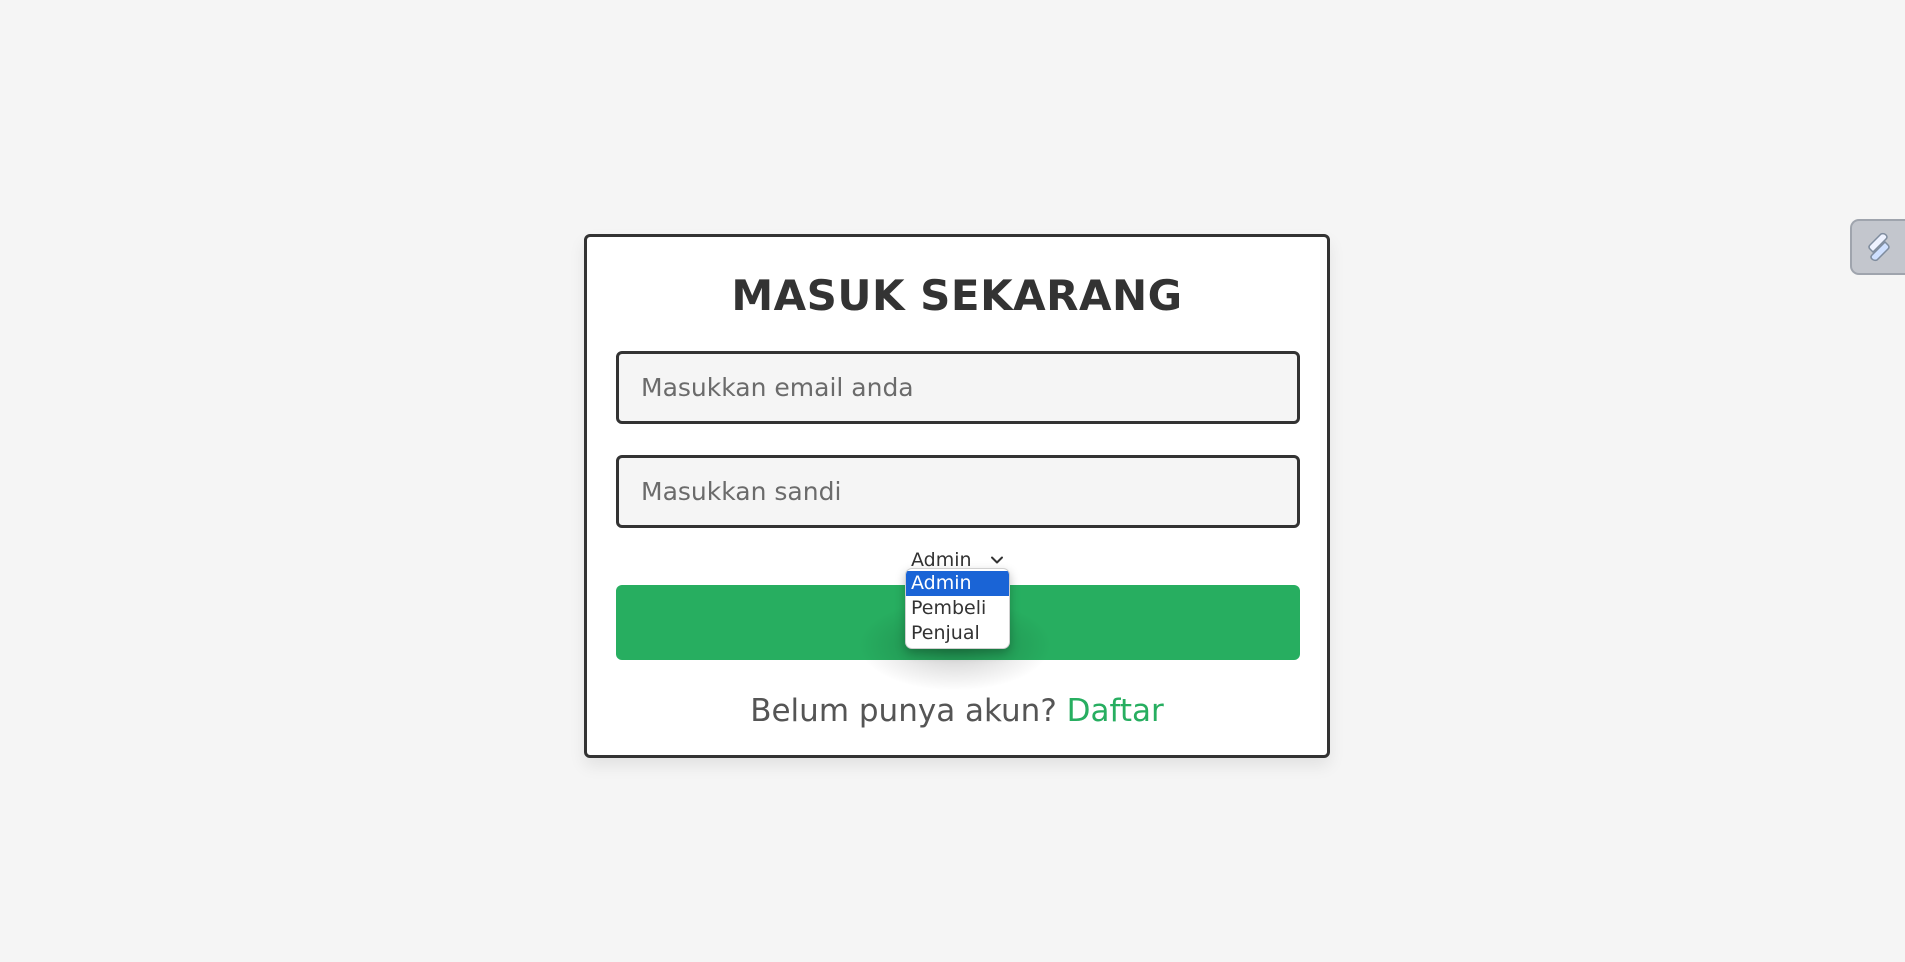  Describe the element at coordinates (958, 387) in the screenshot. I see `email-field` at that location.